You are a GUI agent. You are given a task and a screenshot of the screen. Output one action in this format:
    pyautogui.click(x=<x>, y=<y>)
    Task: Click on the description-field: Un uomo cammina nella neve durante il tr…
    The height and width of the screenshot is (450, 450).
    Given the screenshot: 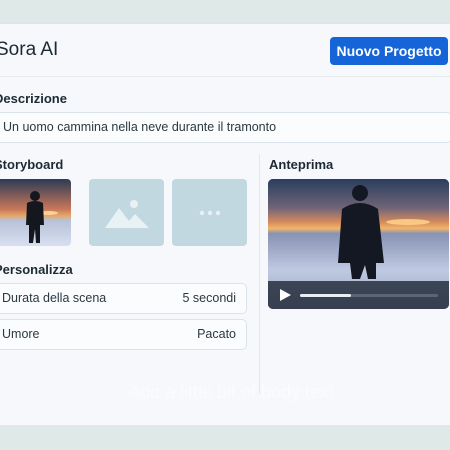 What is the action you would take?
    pyautogui.click(x=225, y=127)
    